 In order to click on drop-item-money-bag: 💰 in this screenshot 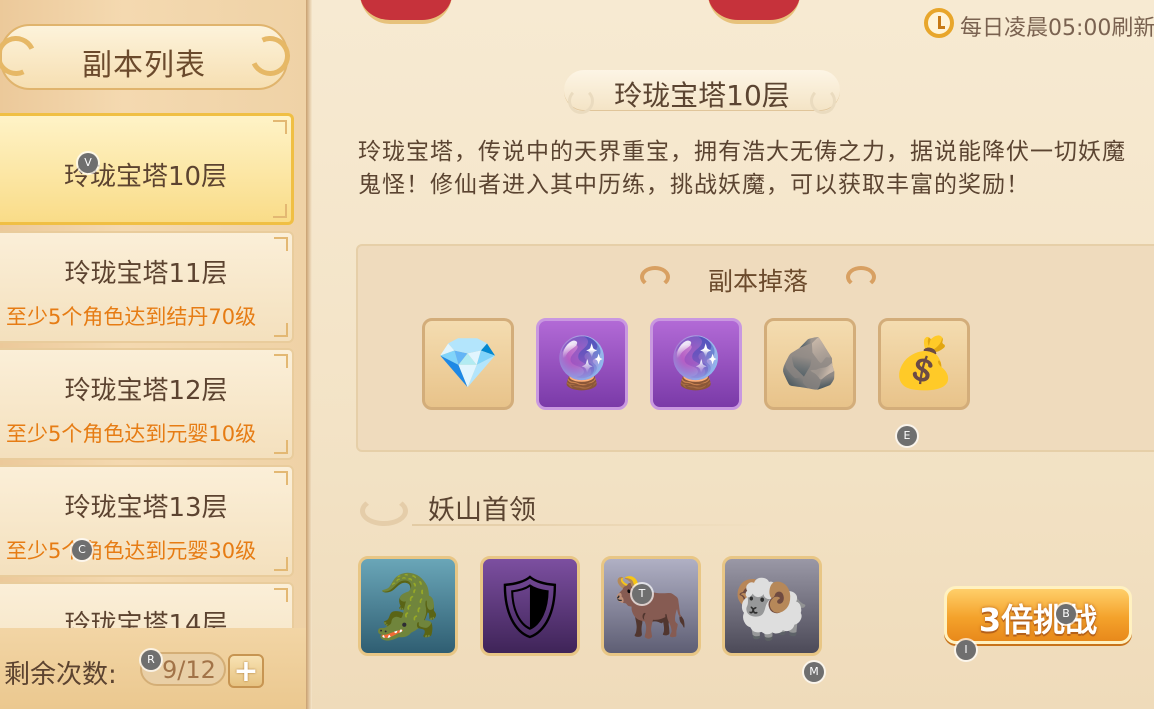, I will do `click(924, 364)`.